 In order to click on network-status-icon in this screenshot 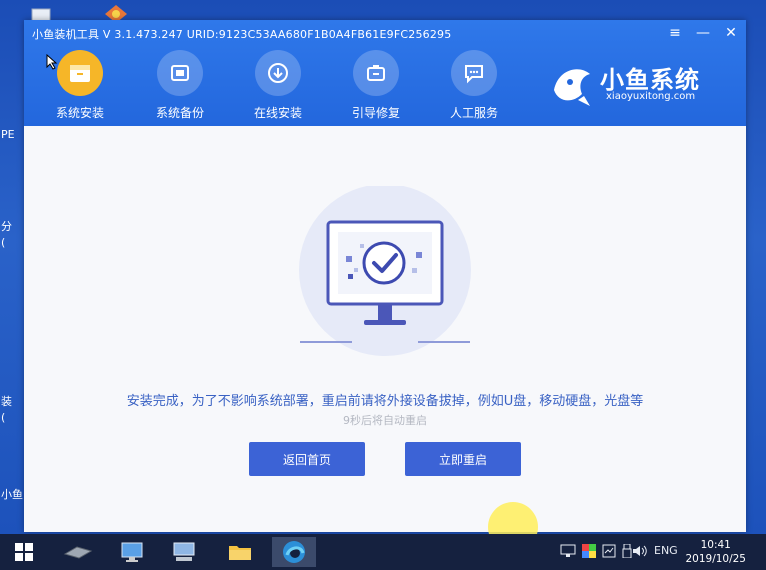, I will do `click(568, 551)`.